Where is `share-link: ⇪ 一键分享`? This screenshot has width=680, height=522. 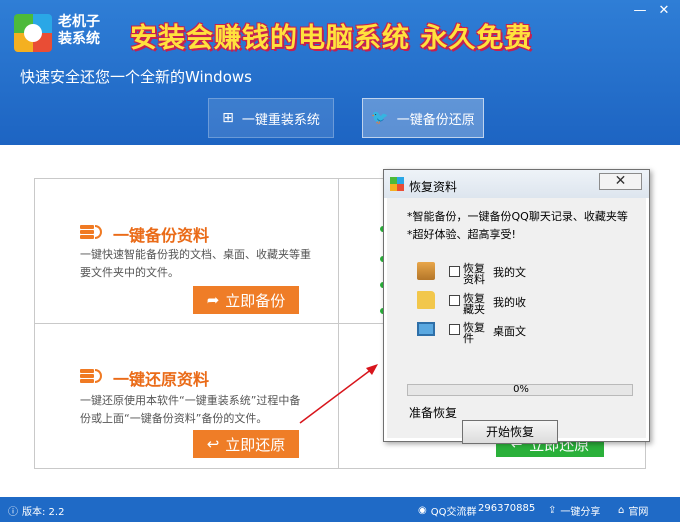 share-link: ⇪ 一键分享 is located at coordinates (574, 510).